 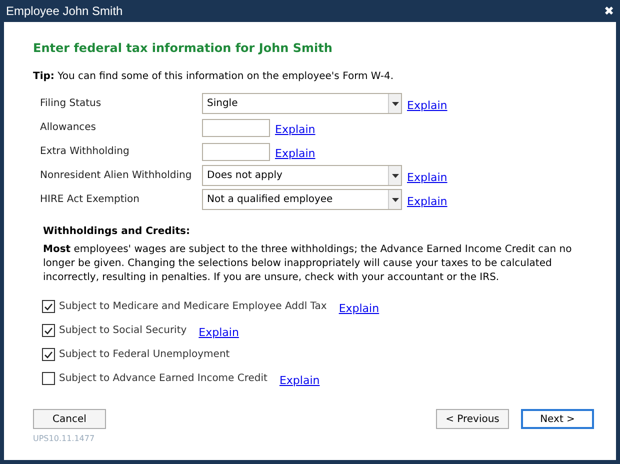 What do you see at coordinates (557, 419) in the screenshot?
I see `next-button: Next >` at bounding box center [557, 419].